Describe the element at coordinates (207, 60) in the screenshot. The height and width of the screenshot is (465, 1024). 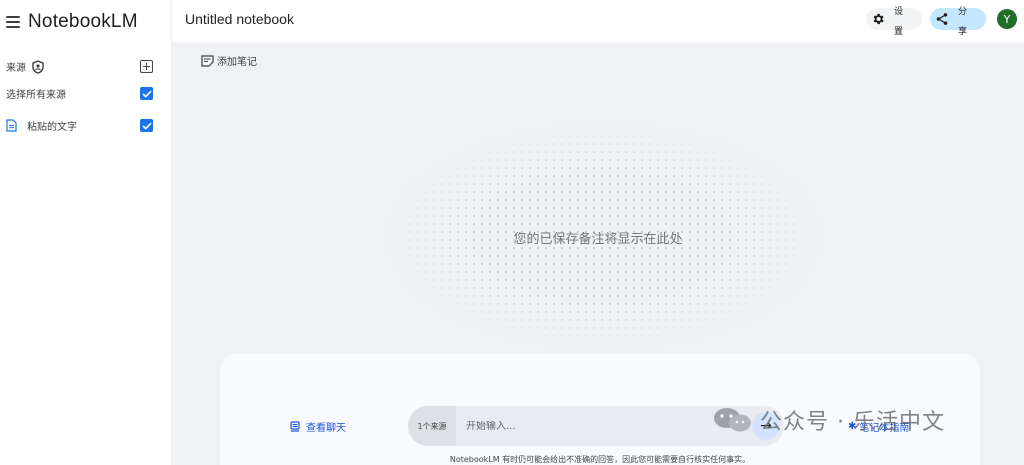
I see `note-add-icon` at that location.